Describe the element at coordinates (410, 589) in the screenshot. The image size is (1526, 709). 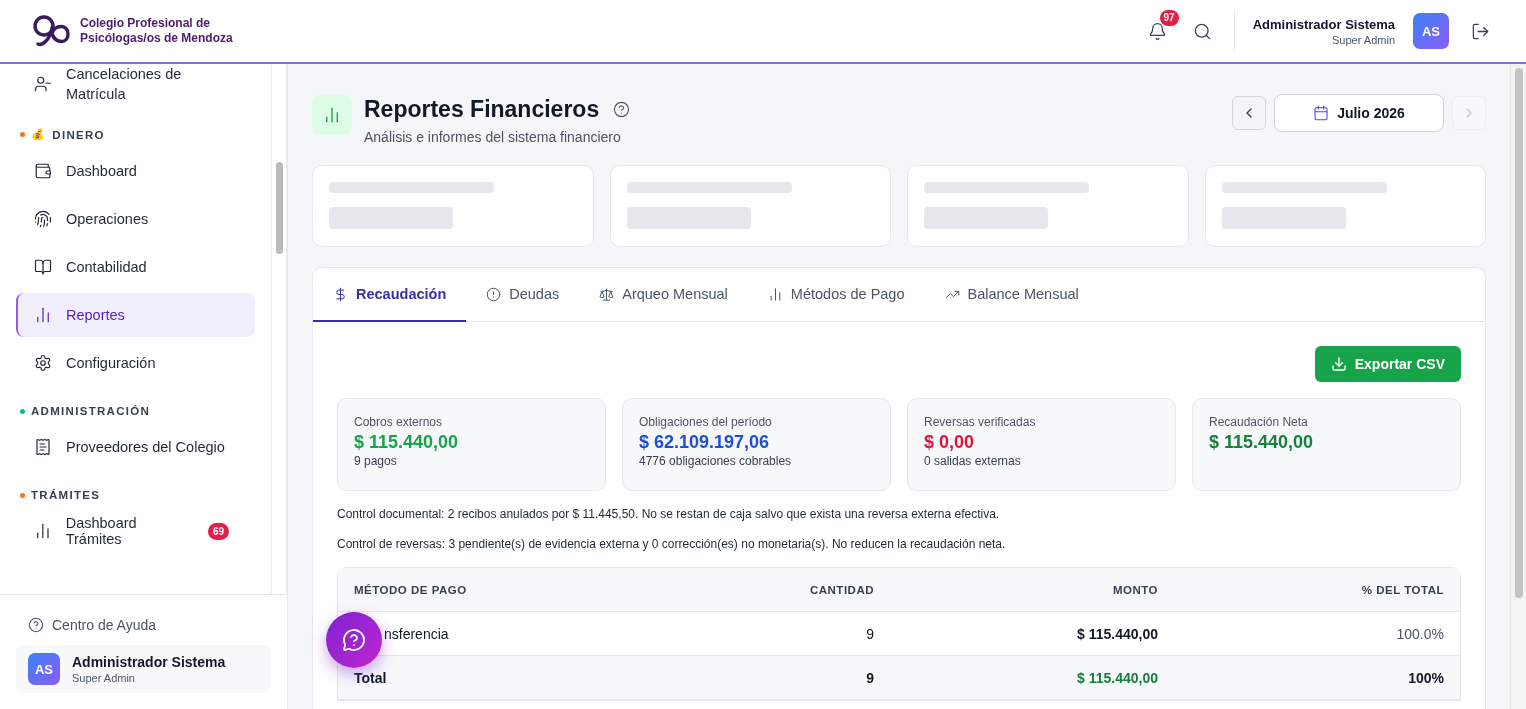
I see `column-header: MÉTODO DE PAGO` at that location.